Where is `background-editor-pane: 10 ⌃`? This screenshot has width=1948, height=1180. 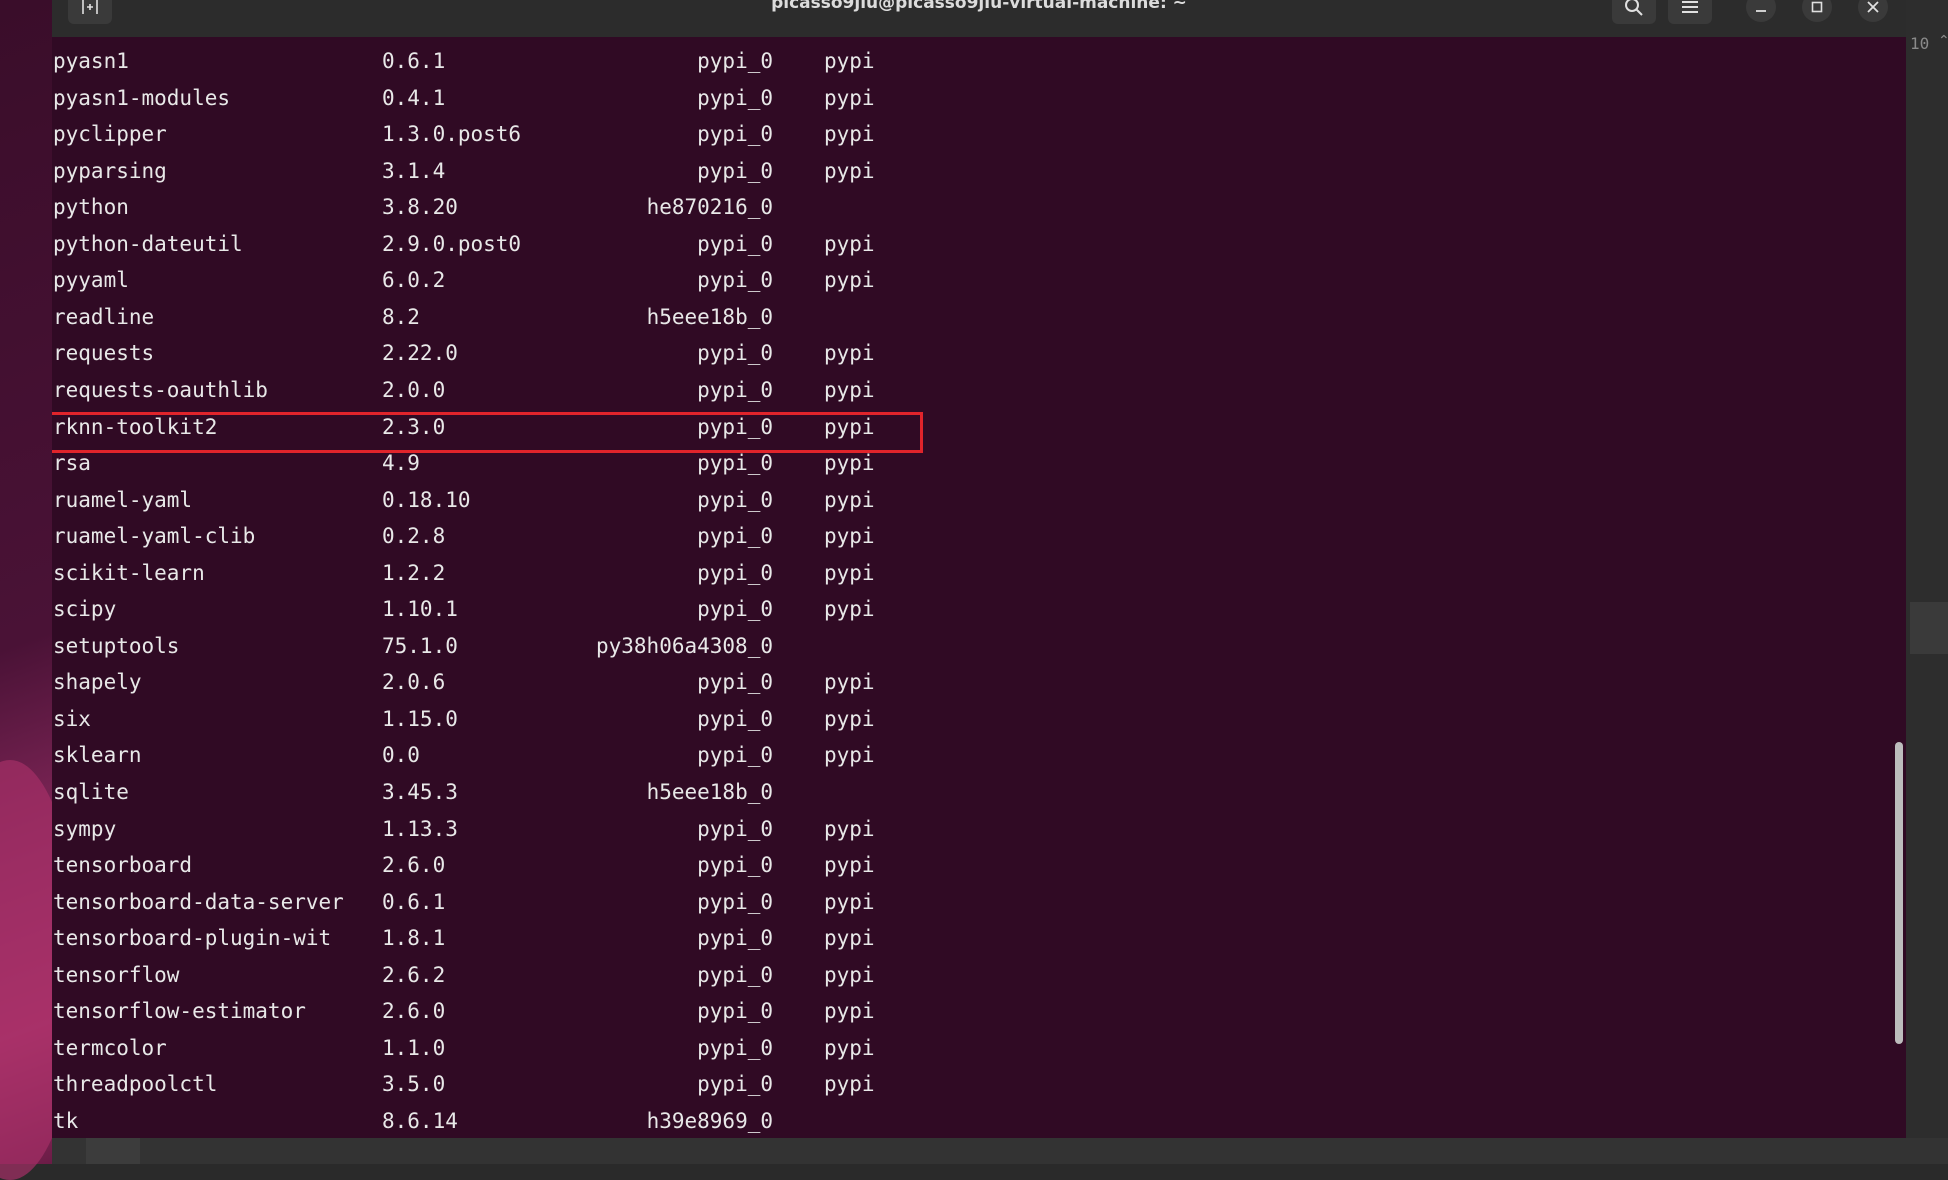
background-editor-pane: 10 ⌃ is located at coordinates (1927, 569).